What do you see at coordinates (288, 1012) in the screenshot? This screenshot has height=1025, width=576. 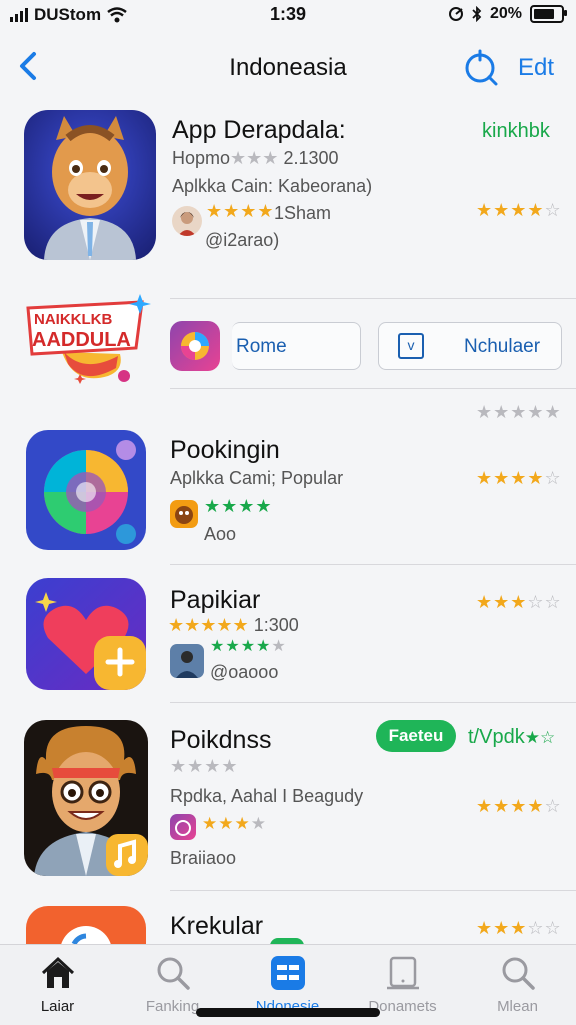 I see `home-indicator` at bounding box center [288, 1012].